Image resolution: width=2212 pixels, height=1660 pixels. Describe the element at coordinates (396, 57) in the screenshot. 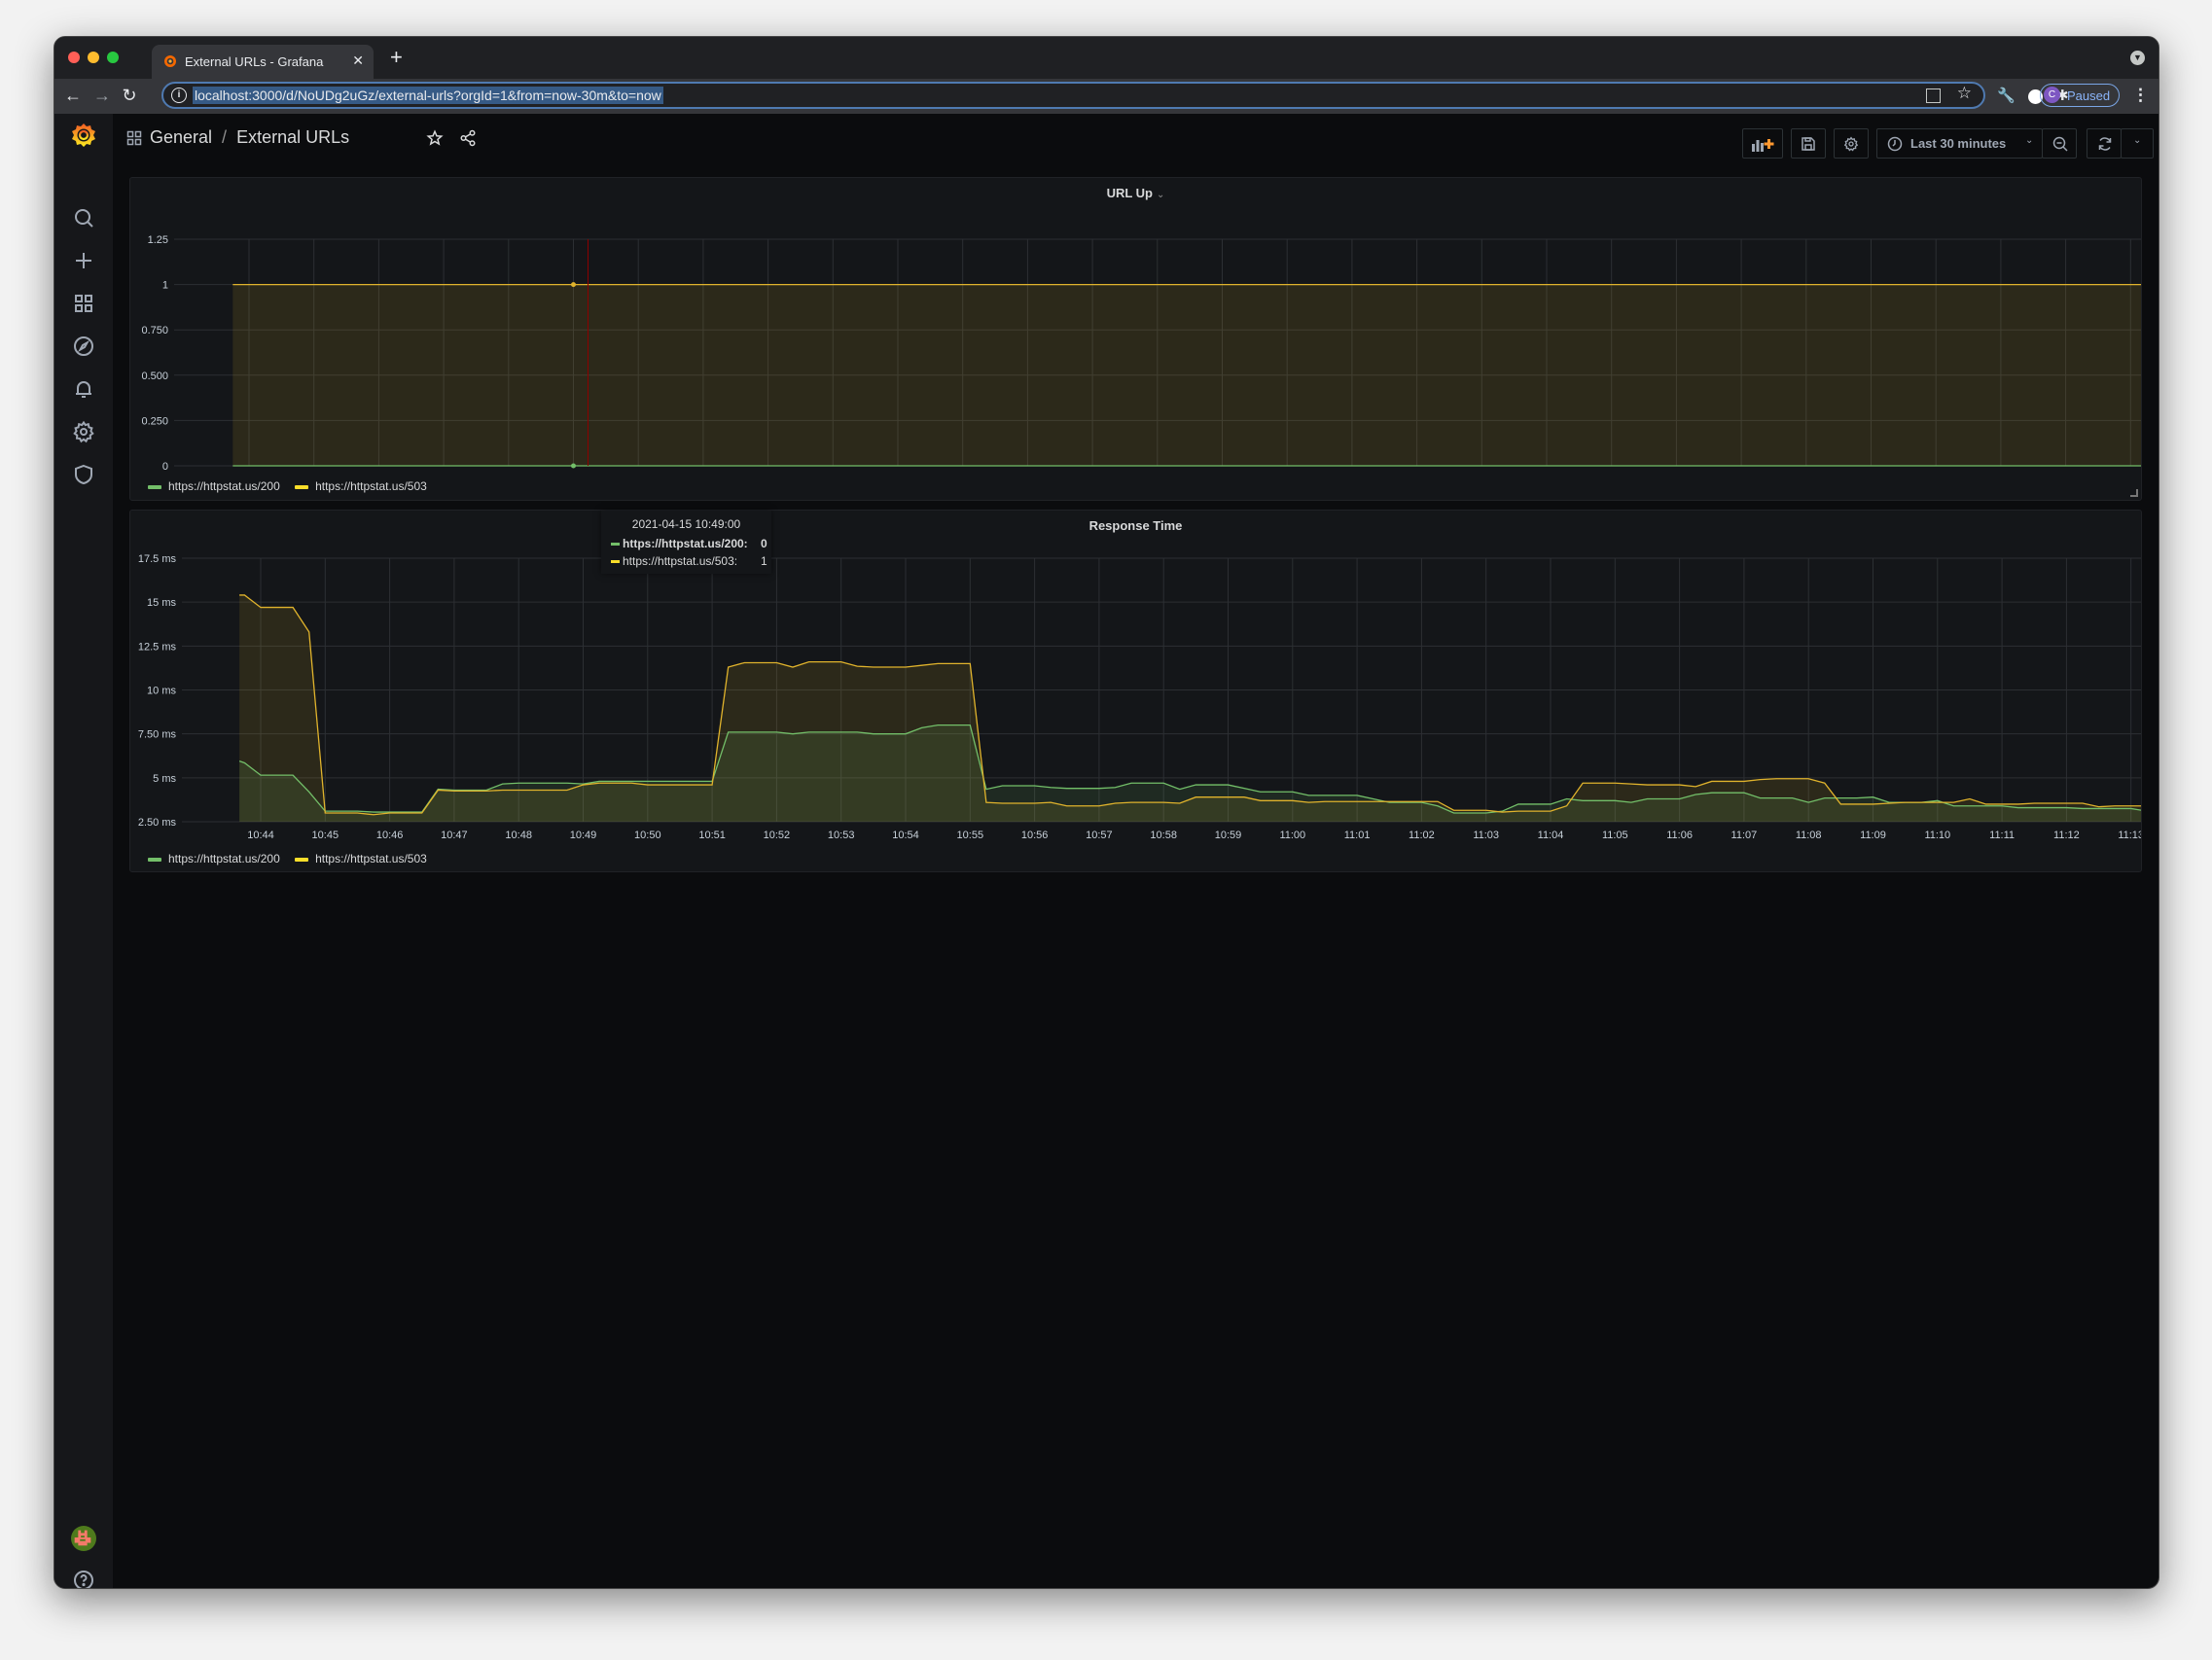

I see `new-tab-button: +` at that location.